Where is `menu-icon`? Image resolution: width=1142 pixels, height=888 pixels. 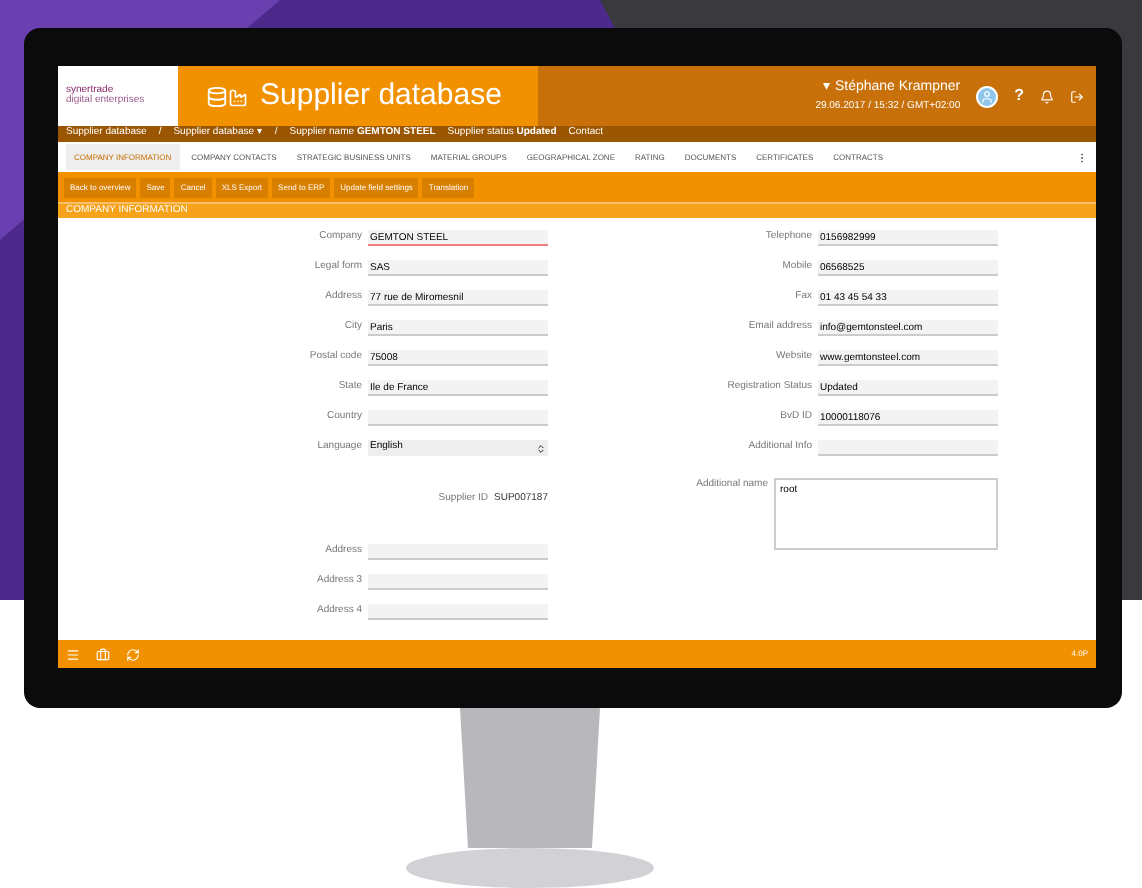 menu-icon is located at coordinates (73, 654).